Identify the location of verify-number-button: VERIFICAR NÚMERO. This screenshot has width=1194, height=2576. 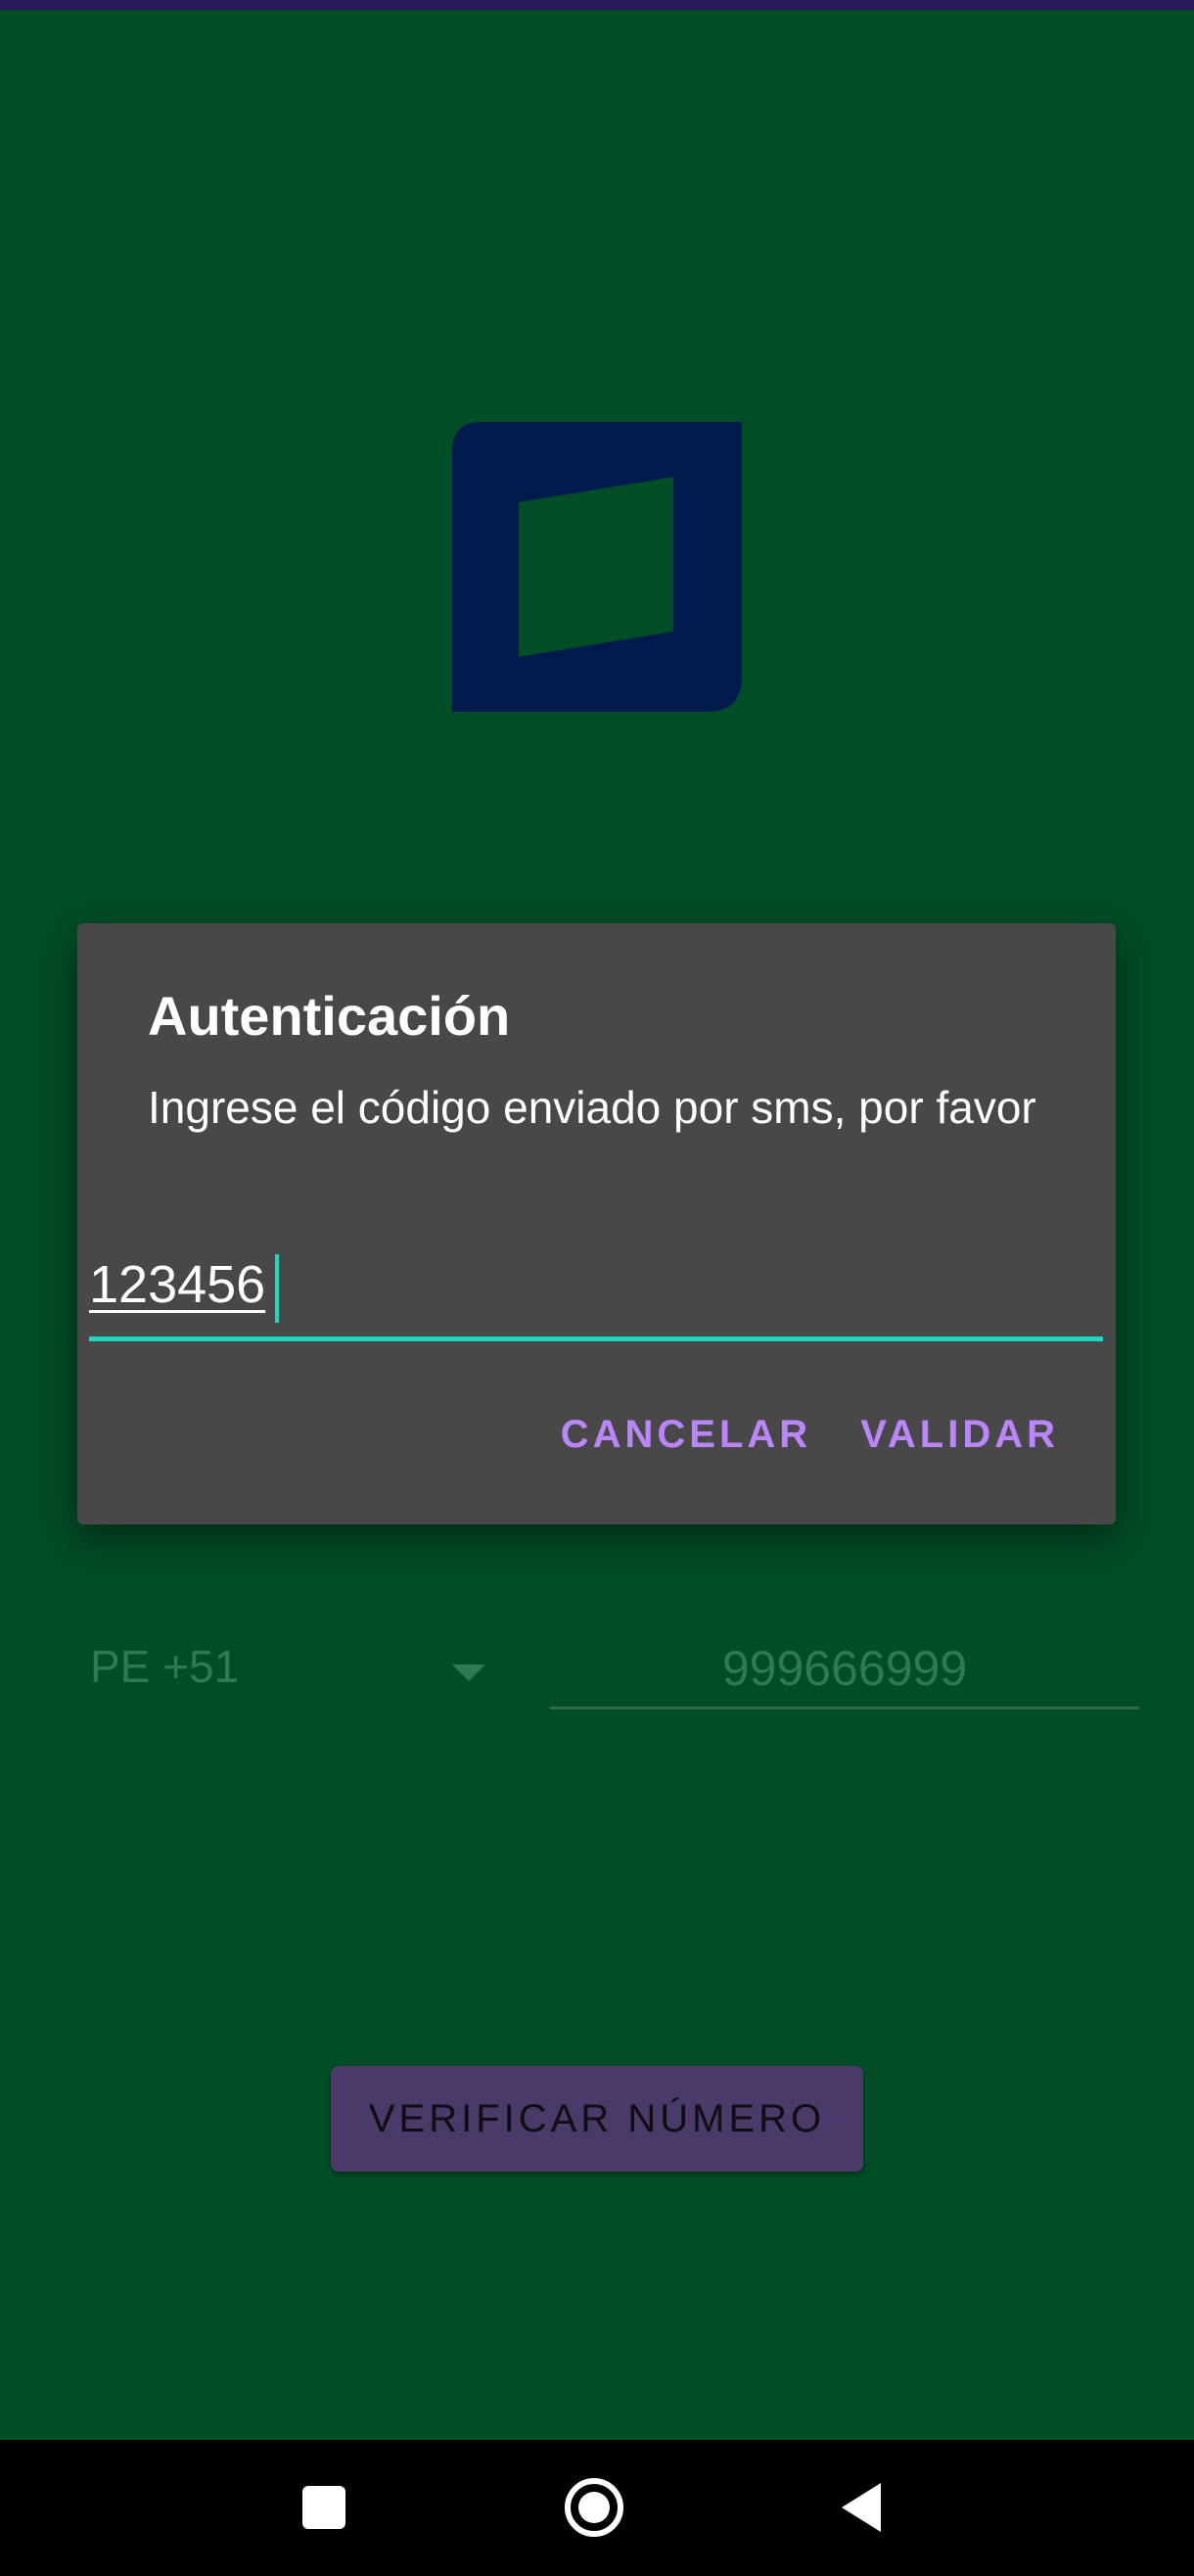
(597, 2119).